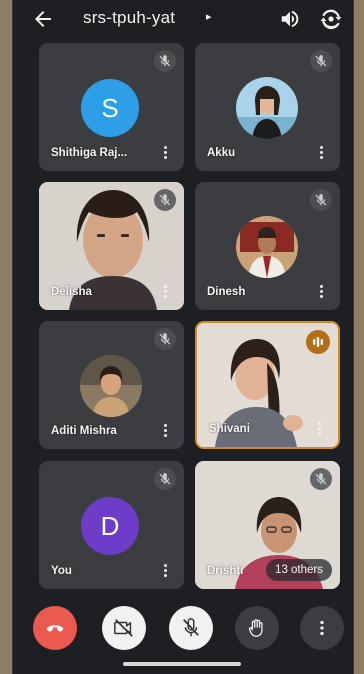  I want to click on camera-toggle-button, so click(124, 628).